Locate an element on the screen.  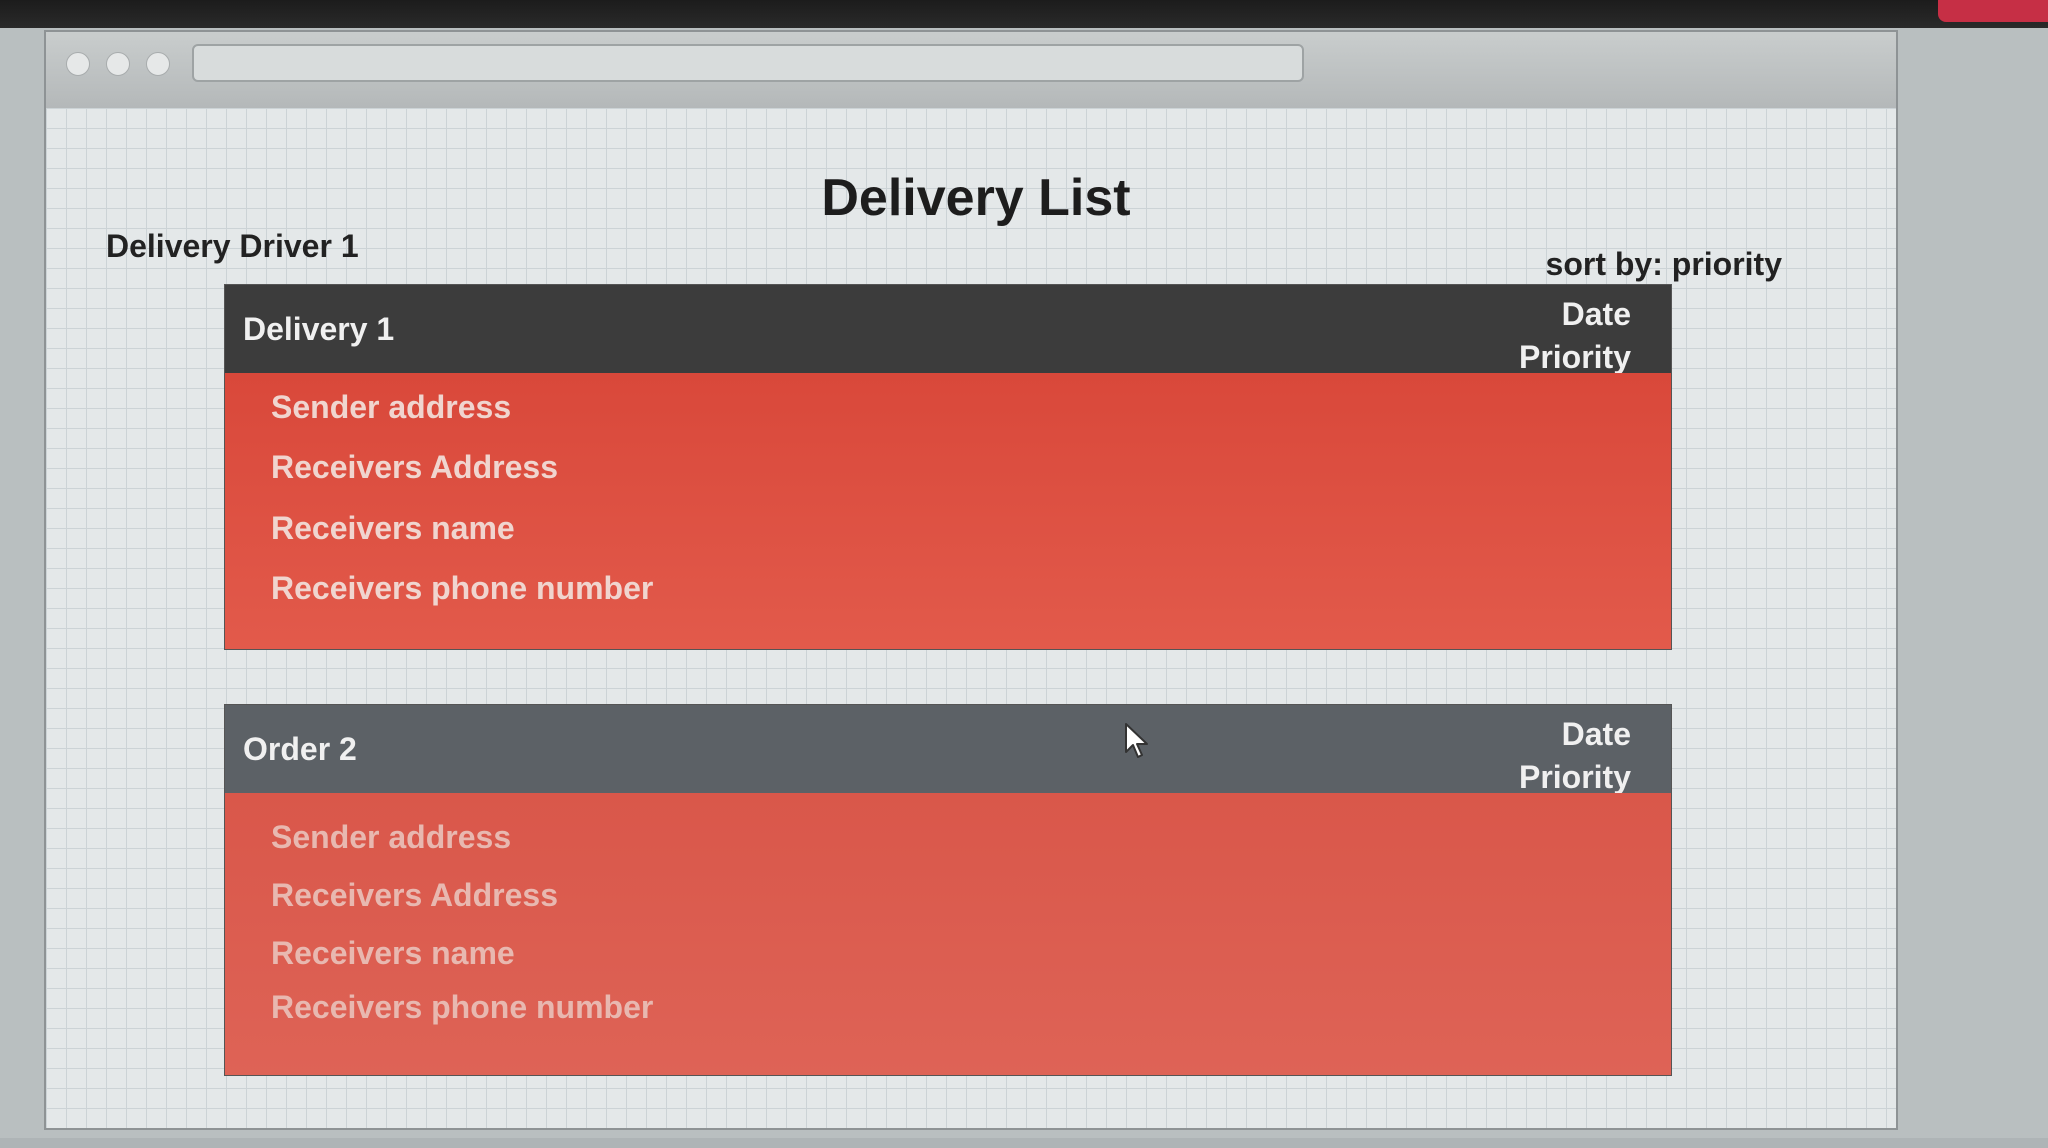
sort-control: sort by: priority is located at coordinates (1664, 264).